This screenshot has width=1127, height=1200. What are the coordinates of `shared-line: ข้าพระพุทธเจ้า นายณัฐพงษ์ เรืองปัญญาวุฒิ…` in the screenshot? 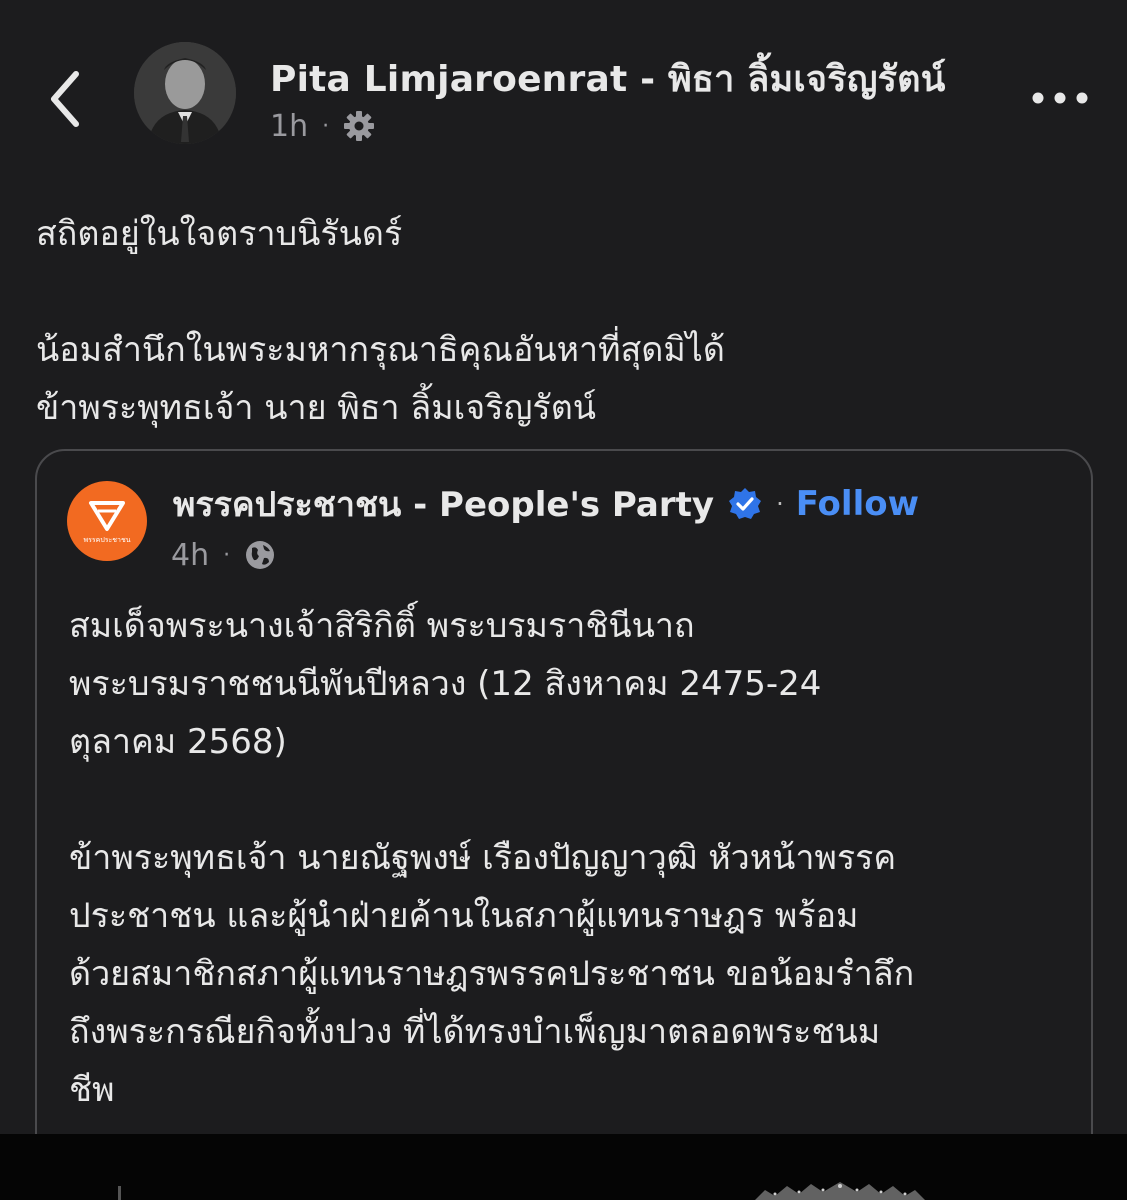 It's located at (483, 858).